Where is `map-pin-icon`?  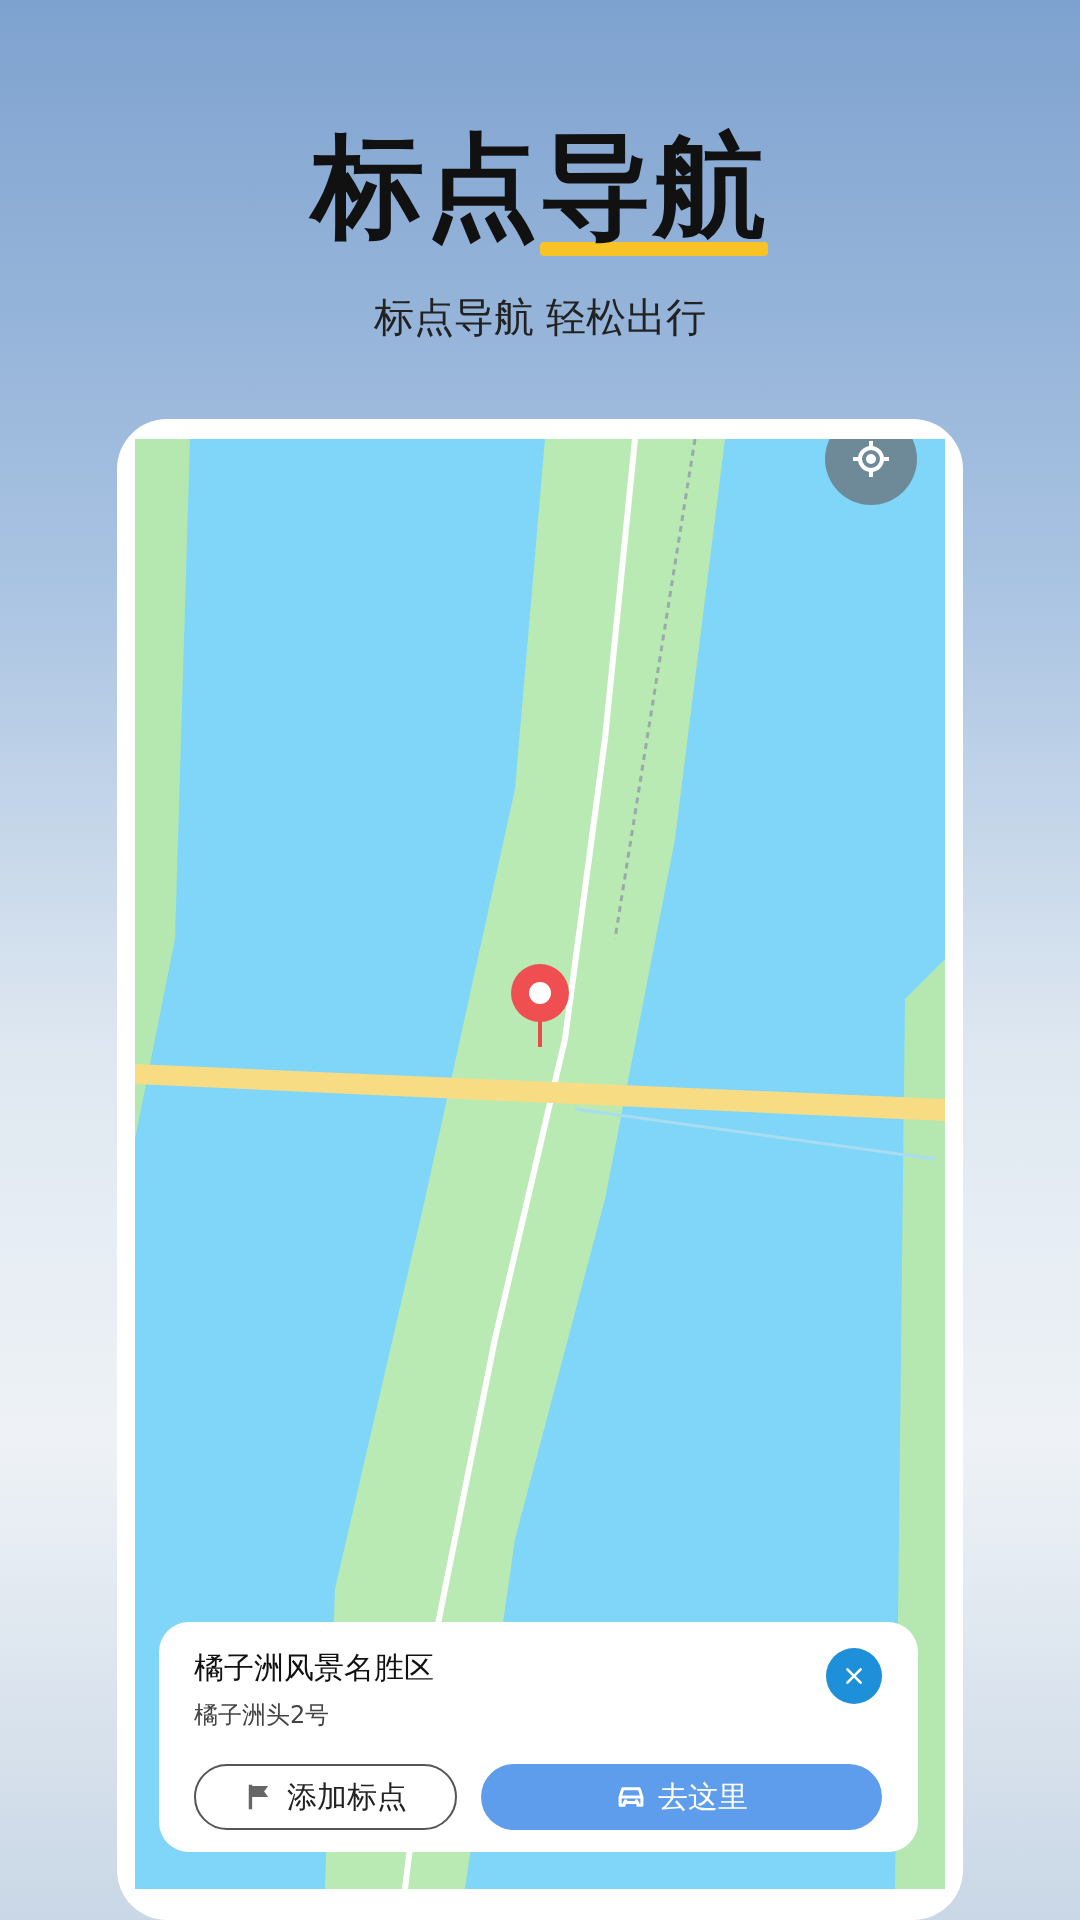
map-pin-icon is located at coordinates (540, 1005).